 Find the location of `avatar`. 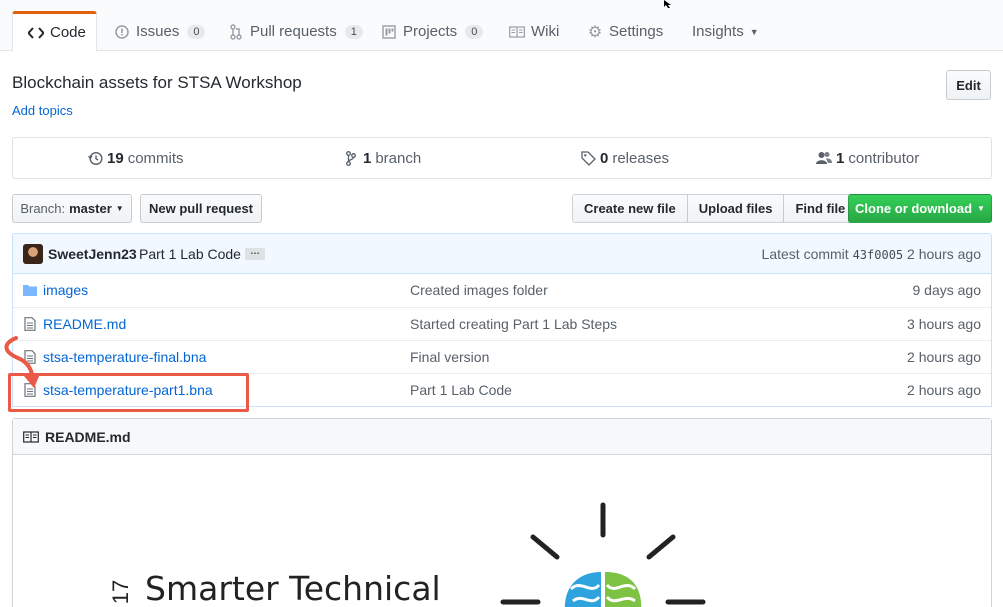

avatar is located at coordinates (33, 254).